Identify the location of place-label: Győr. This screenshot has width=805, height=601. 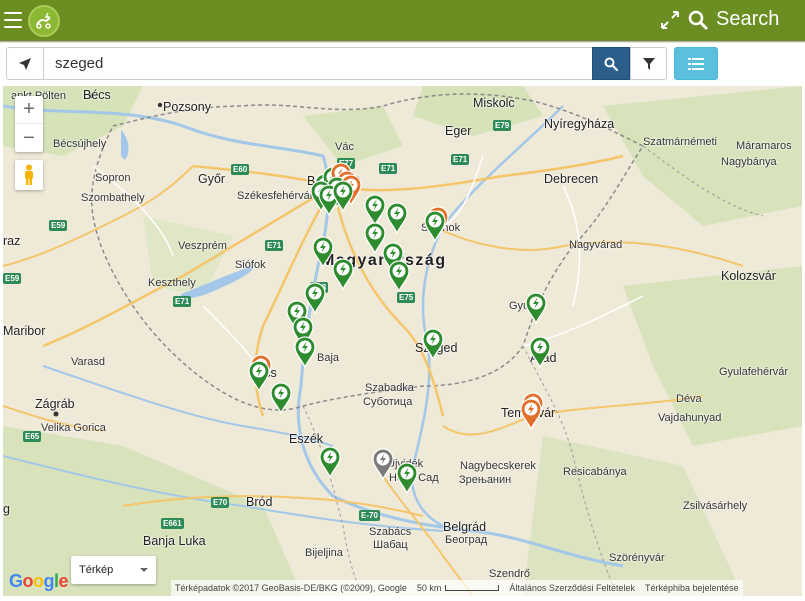
(212, 179).